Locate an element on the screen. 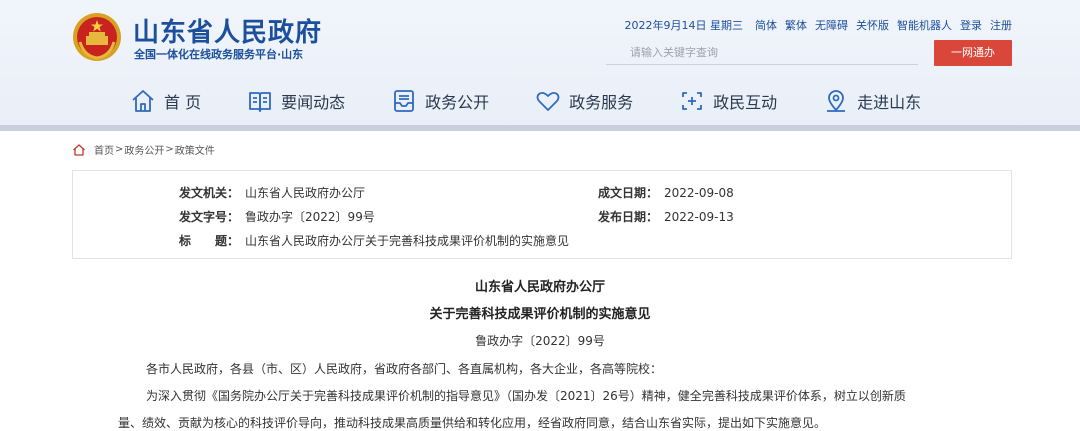 Image resolution: width=1080 pixels, height=431 pixels. nav-item-home: 首 页 is located at coordinates (165, 101).